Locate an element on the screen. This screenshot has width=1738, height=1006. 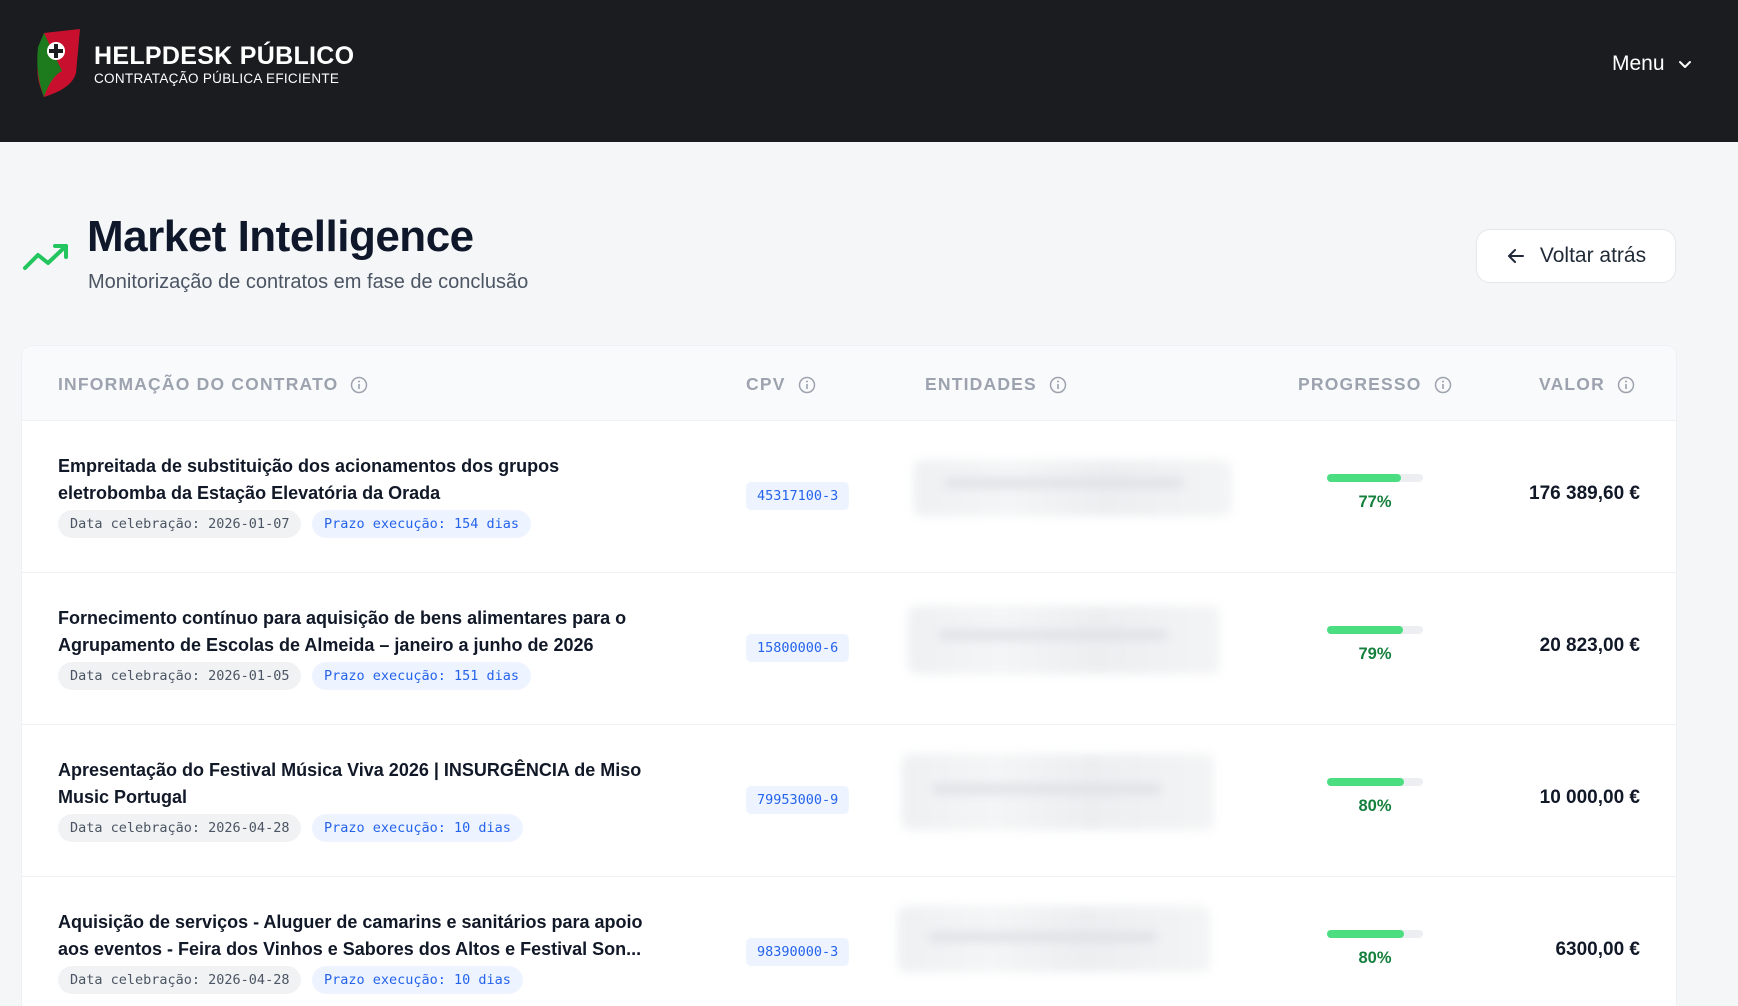
deadline-badge: Prazo execução: 151 dias is located at coordinates (422, 676).